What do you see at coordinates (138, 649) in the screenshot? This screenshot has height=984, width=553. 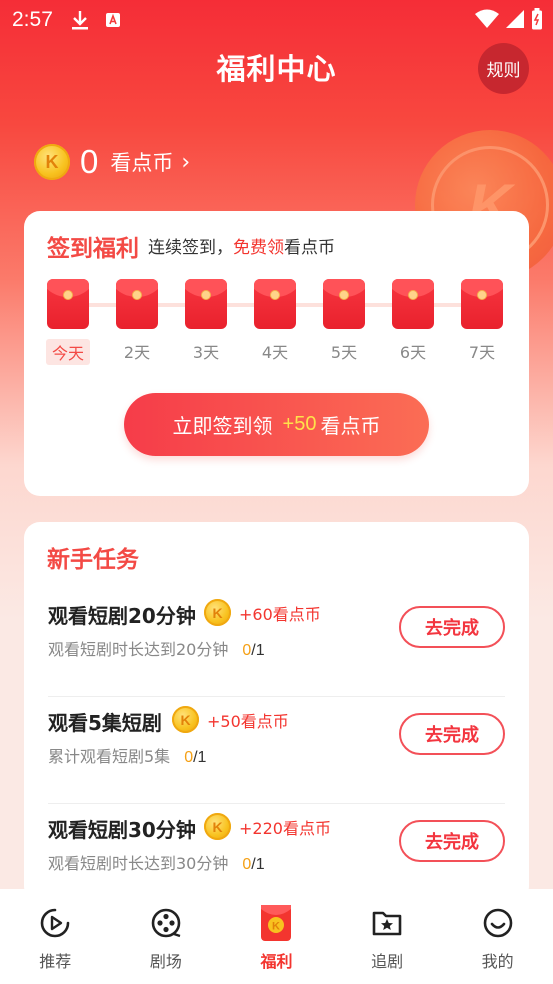 I see `task-description-text: 观看短剧时长达到20分钟` at bounding box center [138, 649].